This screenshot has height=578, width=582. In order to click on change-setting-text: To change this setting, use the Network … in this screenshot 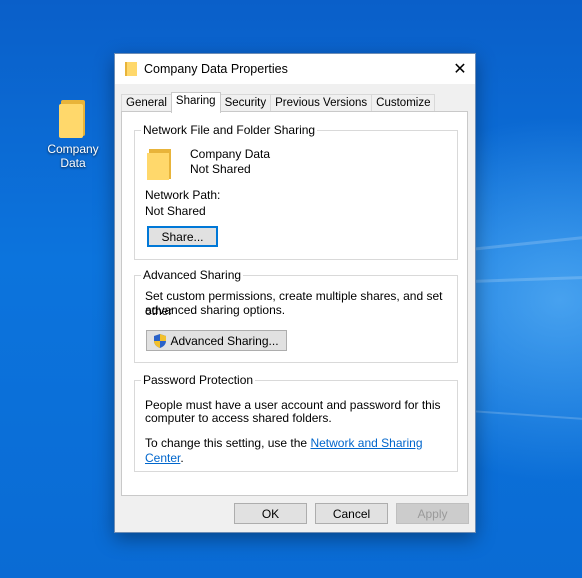, I will do `click(301, 451)`.